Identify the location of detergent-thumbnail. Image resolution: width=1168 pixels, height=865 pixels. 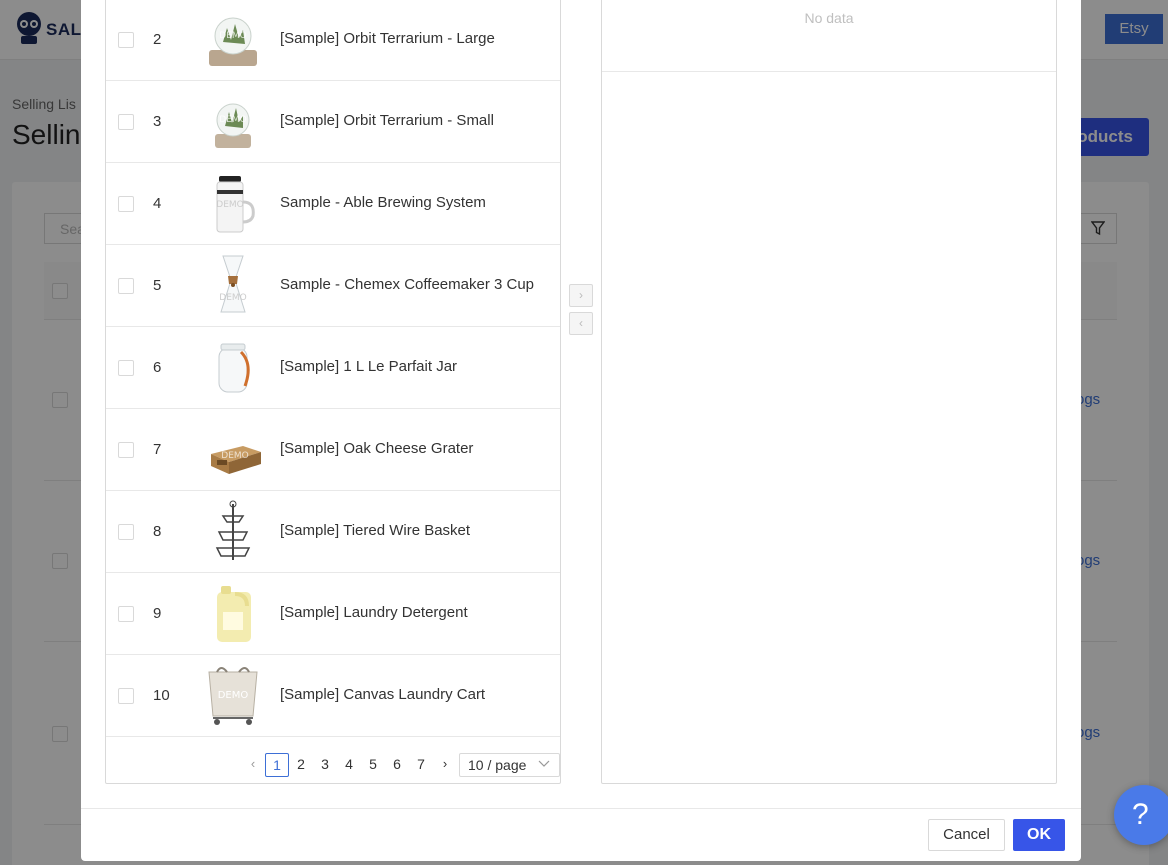
(234, 614).